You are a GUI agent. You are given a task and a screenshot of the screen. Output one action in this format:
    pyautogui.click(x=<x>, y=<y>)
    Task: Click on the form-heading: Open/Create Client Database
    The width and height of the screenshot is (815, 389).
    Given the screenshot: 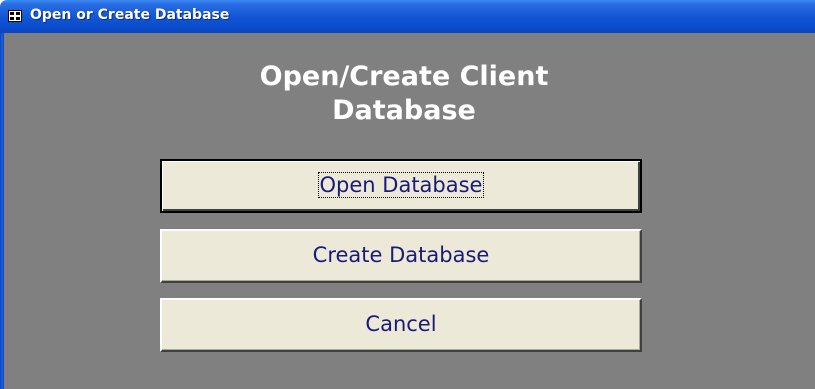 What is the action you would take?
    pyautogui.click(x=404, y=94)
    